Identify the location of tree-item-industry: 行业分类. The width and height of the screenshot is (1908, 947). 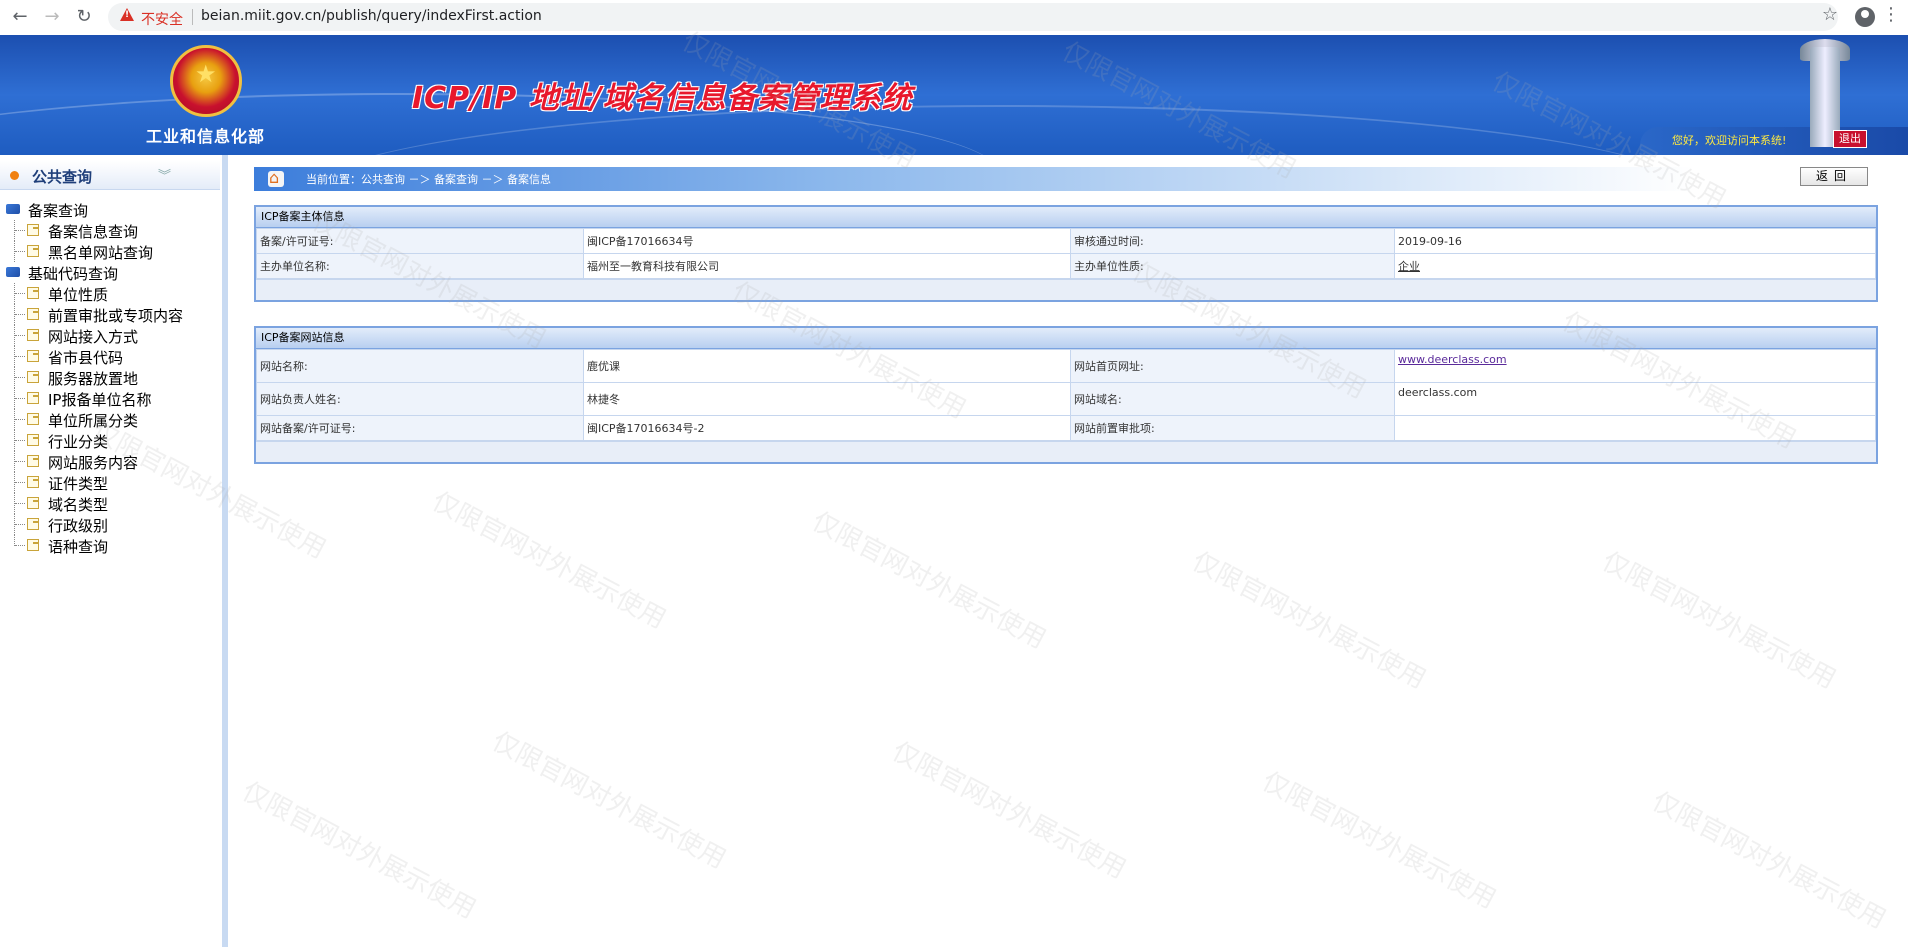
(110, 440).